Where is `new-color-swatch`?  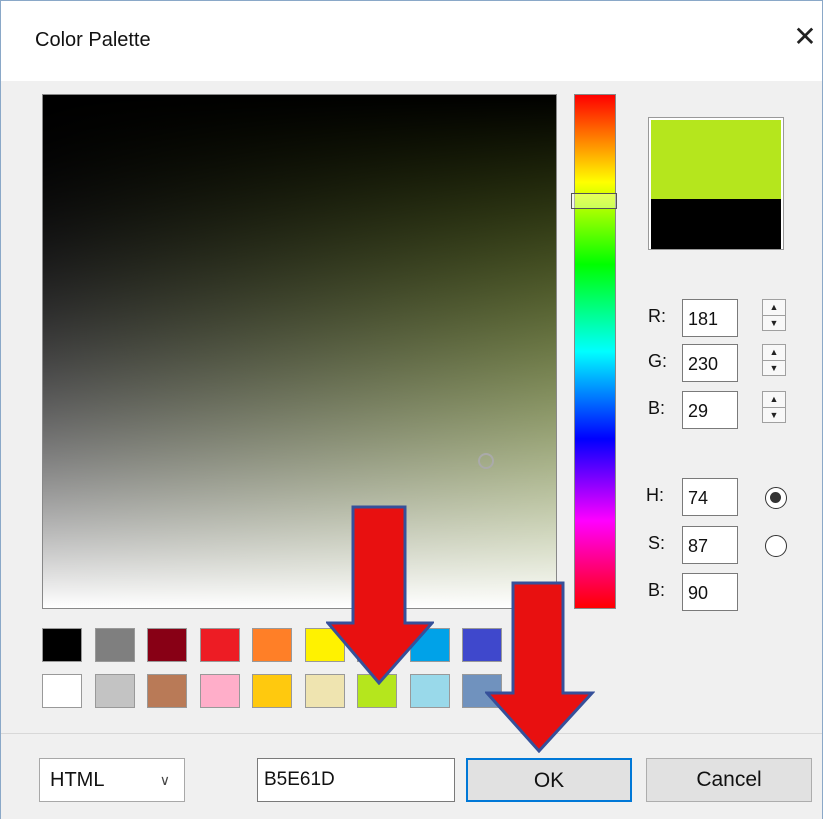
new-color-swatch is located at coordinates (716, 159).